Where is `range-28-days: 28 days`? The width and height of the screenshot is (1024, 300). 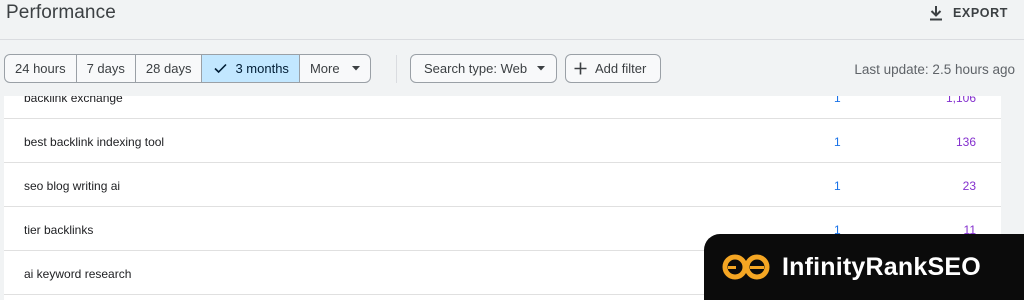 range-28-days: 28 days is located at coordinates (169, 68).